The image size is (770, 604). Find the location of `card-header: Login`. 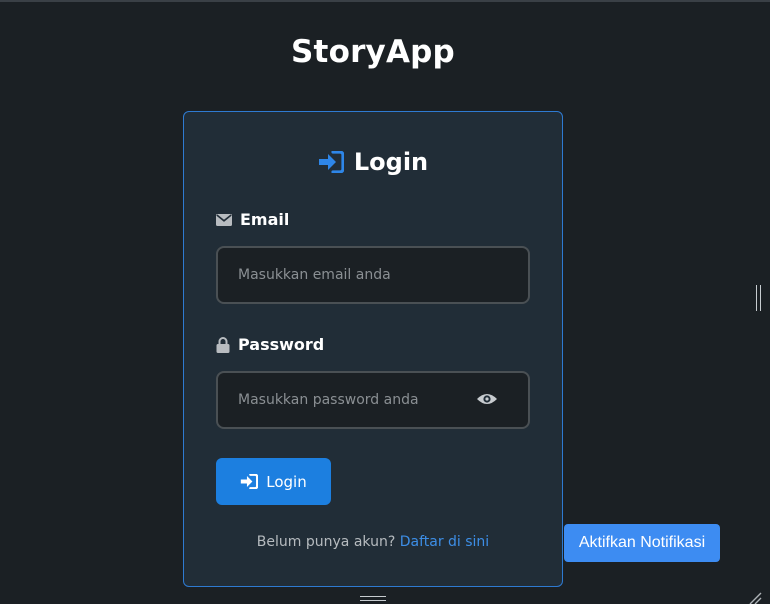

card-header: Login is located at coordinates (373, 162).